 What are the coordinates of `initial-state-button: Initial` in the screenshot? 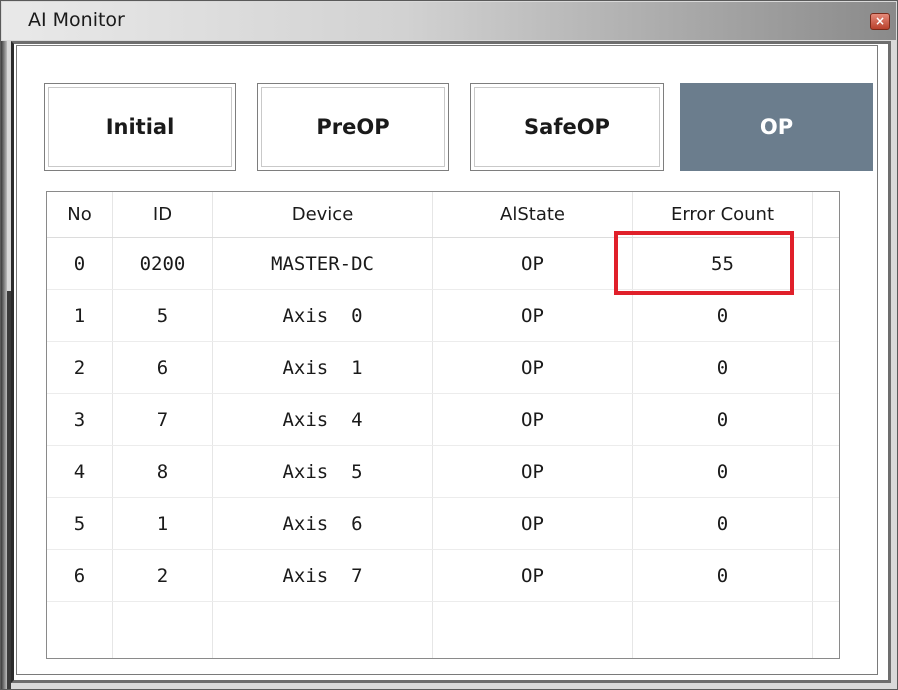 It's located at (140, 127).